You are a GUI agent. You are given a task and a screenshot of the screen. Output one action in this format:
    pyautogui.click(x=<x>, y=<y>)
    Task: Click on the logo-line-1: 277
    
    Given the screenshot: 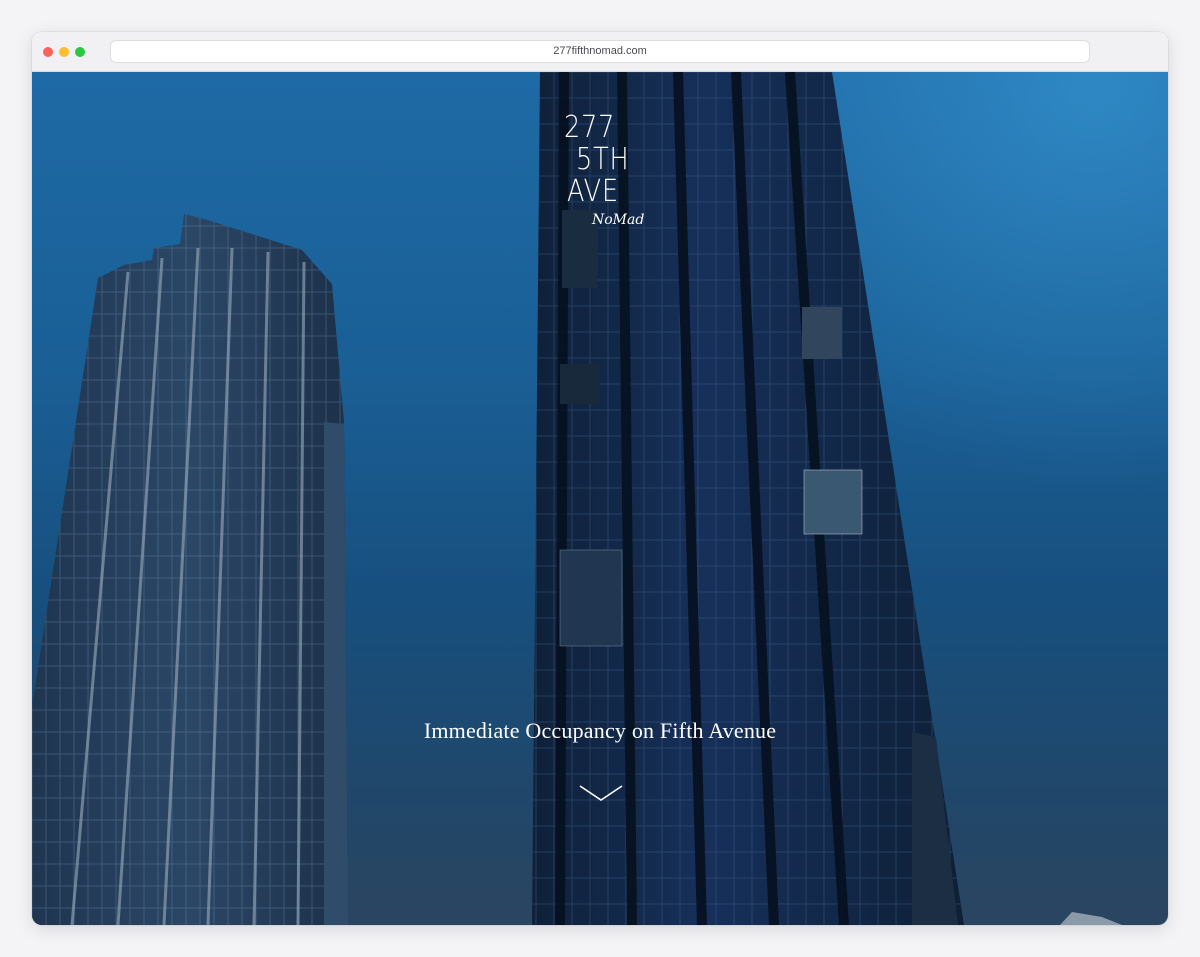 What is the action you would take?
    pyautogui.click(x=590, y=127)
    